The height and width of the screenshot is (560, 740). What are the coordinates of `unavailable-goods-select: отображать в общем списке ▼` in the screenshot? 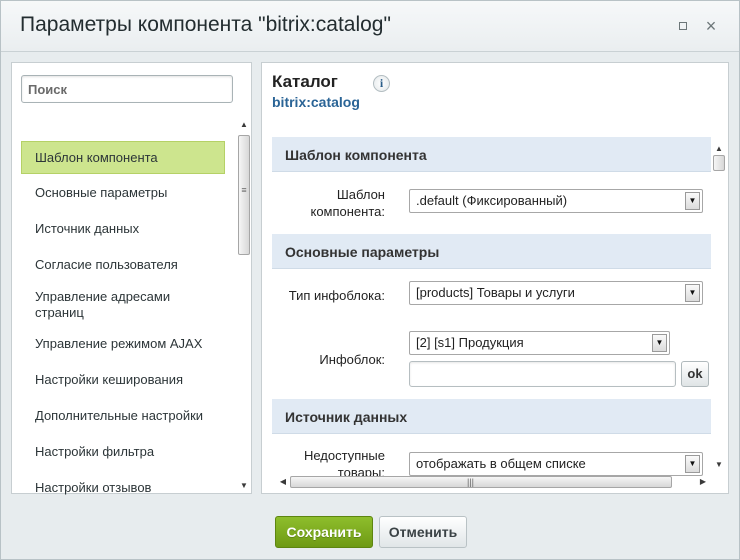 It's located at (556, 464).